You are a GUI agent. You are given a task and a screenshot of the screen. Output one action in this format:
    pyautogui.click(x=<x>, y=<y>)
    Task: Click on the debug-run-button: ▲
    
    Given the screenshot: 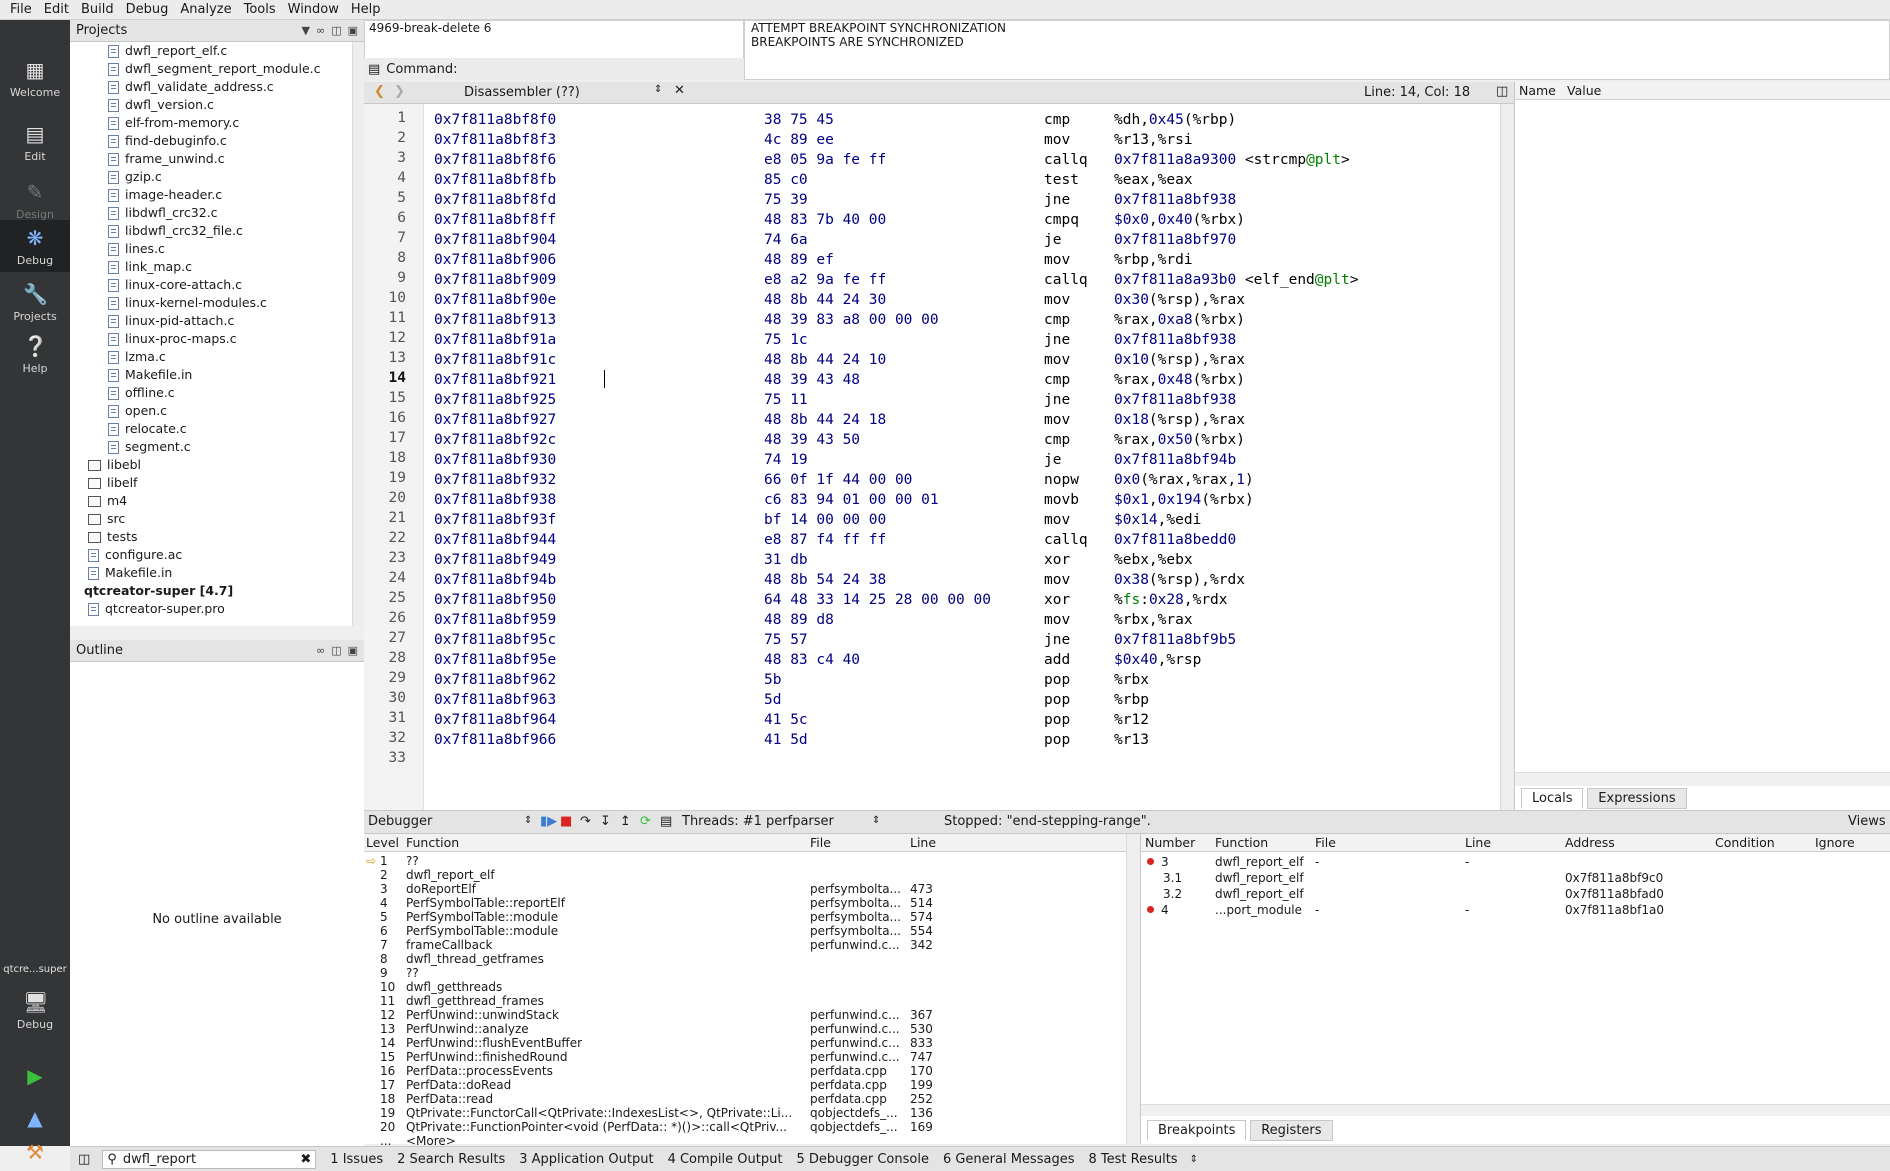 What is the action you would take?
    pyautogui.click(x=35, y=1116)
    